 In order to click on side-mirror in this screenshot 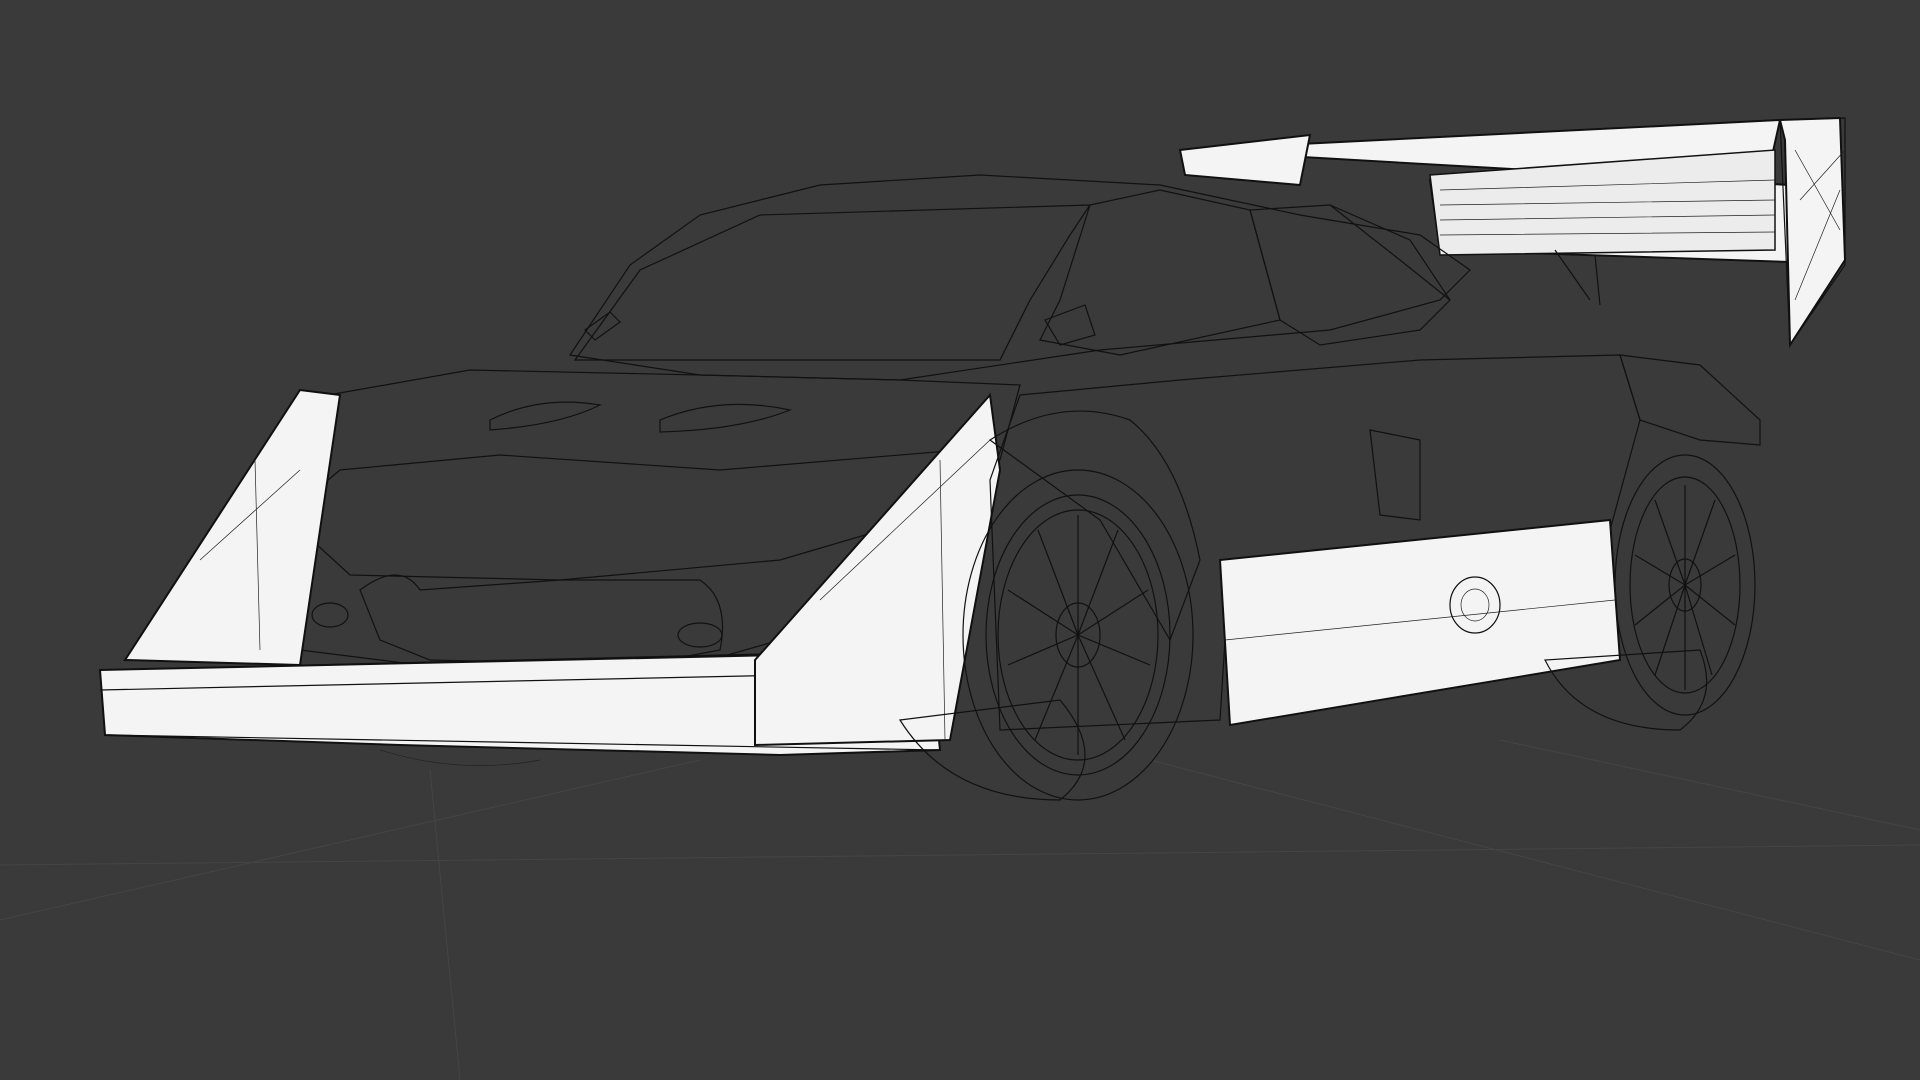, I will do `click(1070, 325)`.